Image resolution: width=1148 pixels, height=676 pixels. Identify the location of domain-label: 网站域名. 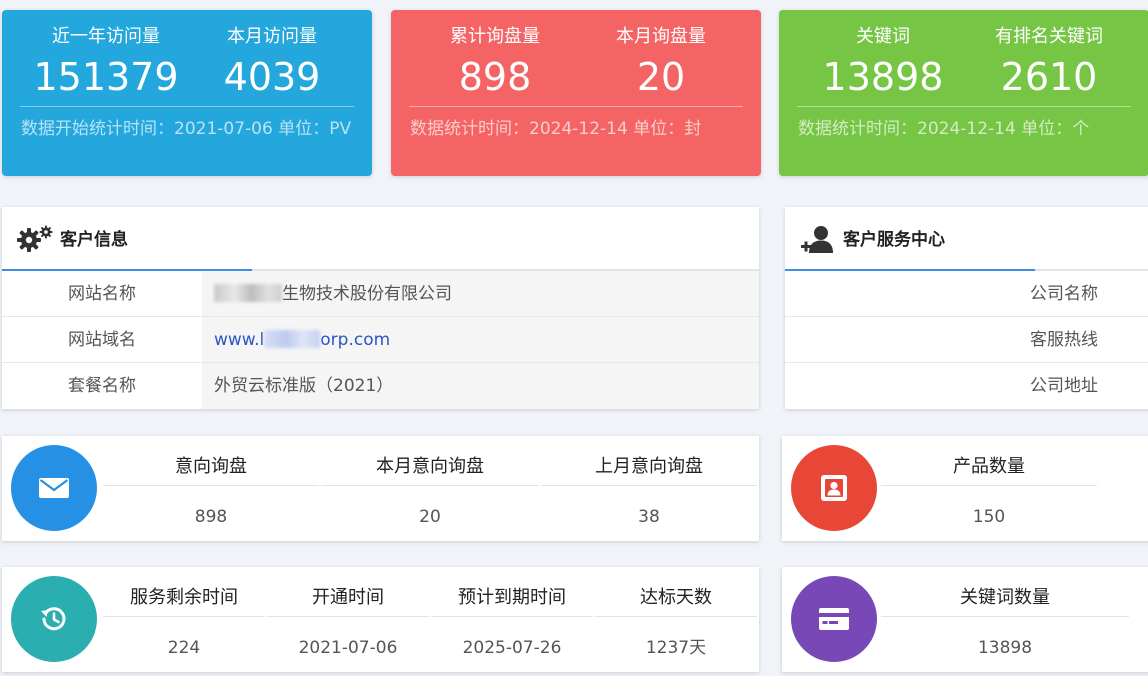
(102, 340).